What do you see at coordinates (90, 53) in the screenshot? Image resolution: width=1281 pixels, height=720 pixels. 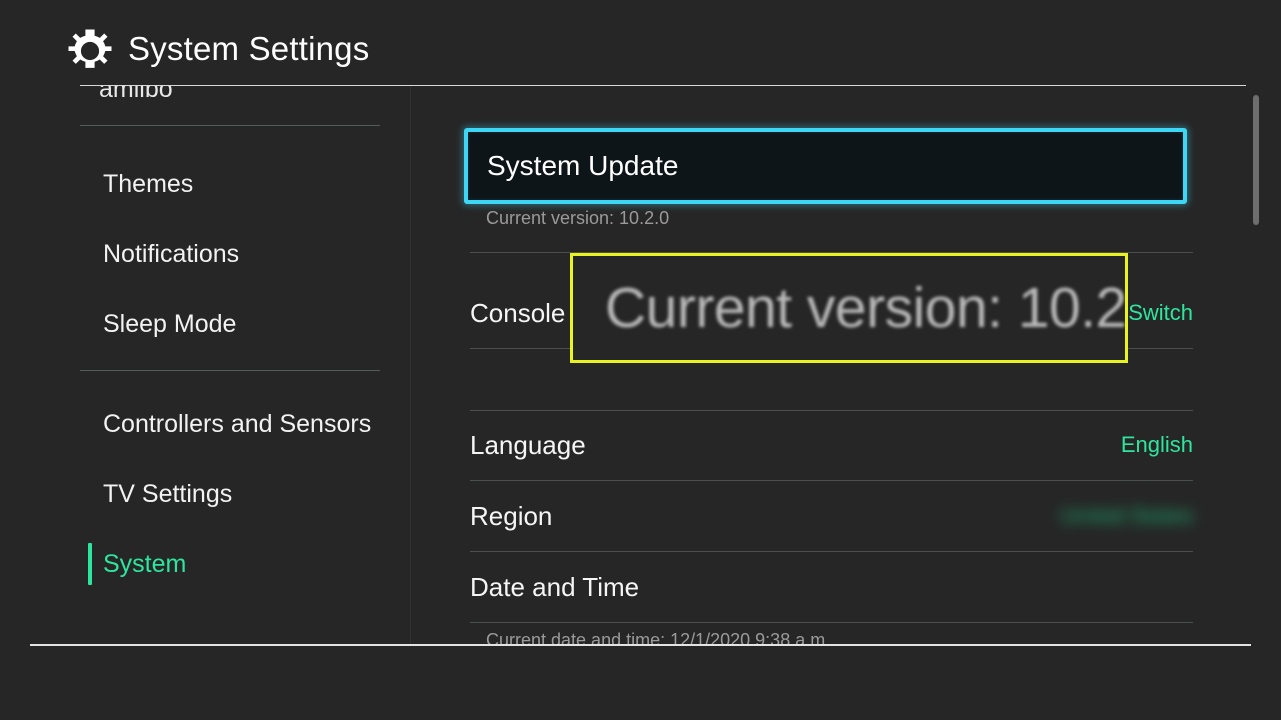 I see `gear-icon` at bounding box center [90, 53].